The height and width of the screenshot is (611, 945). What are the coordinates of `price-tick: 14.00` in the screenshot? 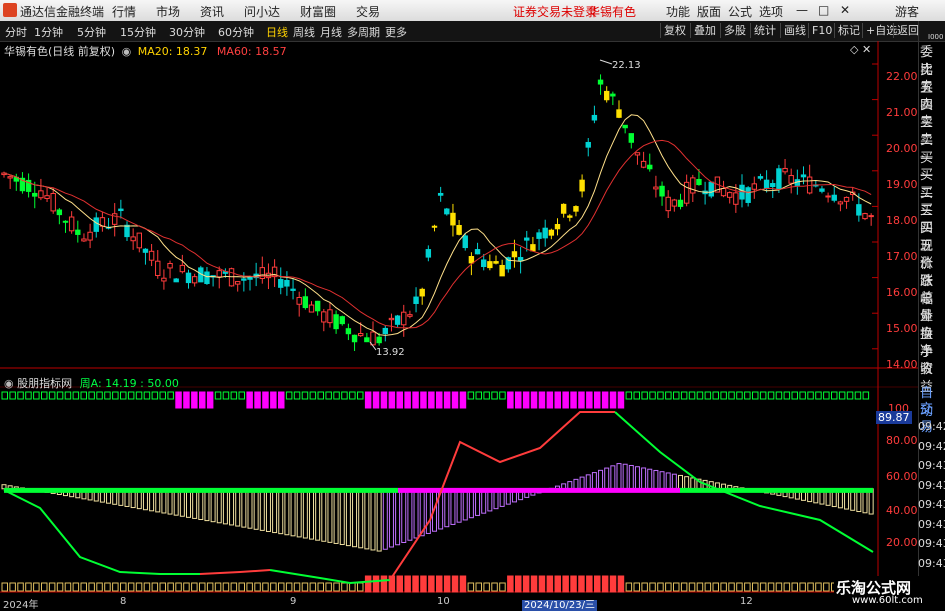 It's located at (902, 365).